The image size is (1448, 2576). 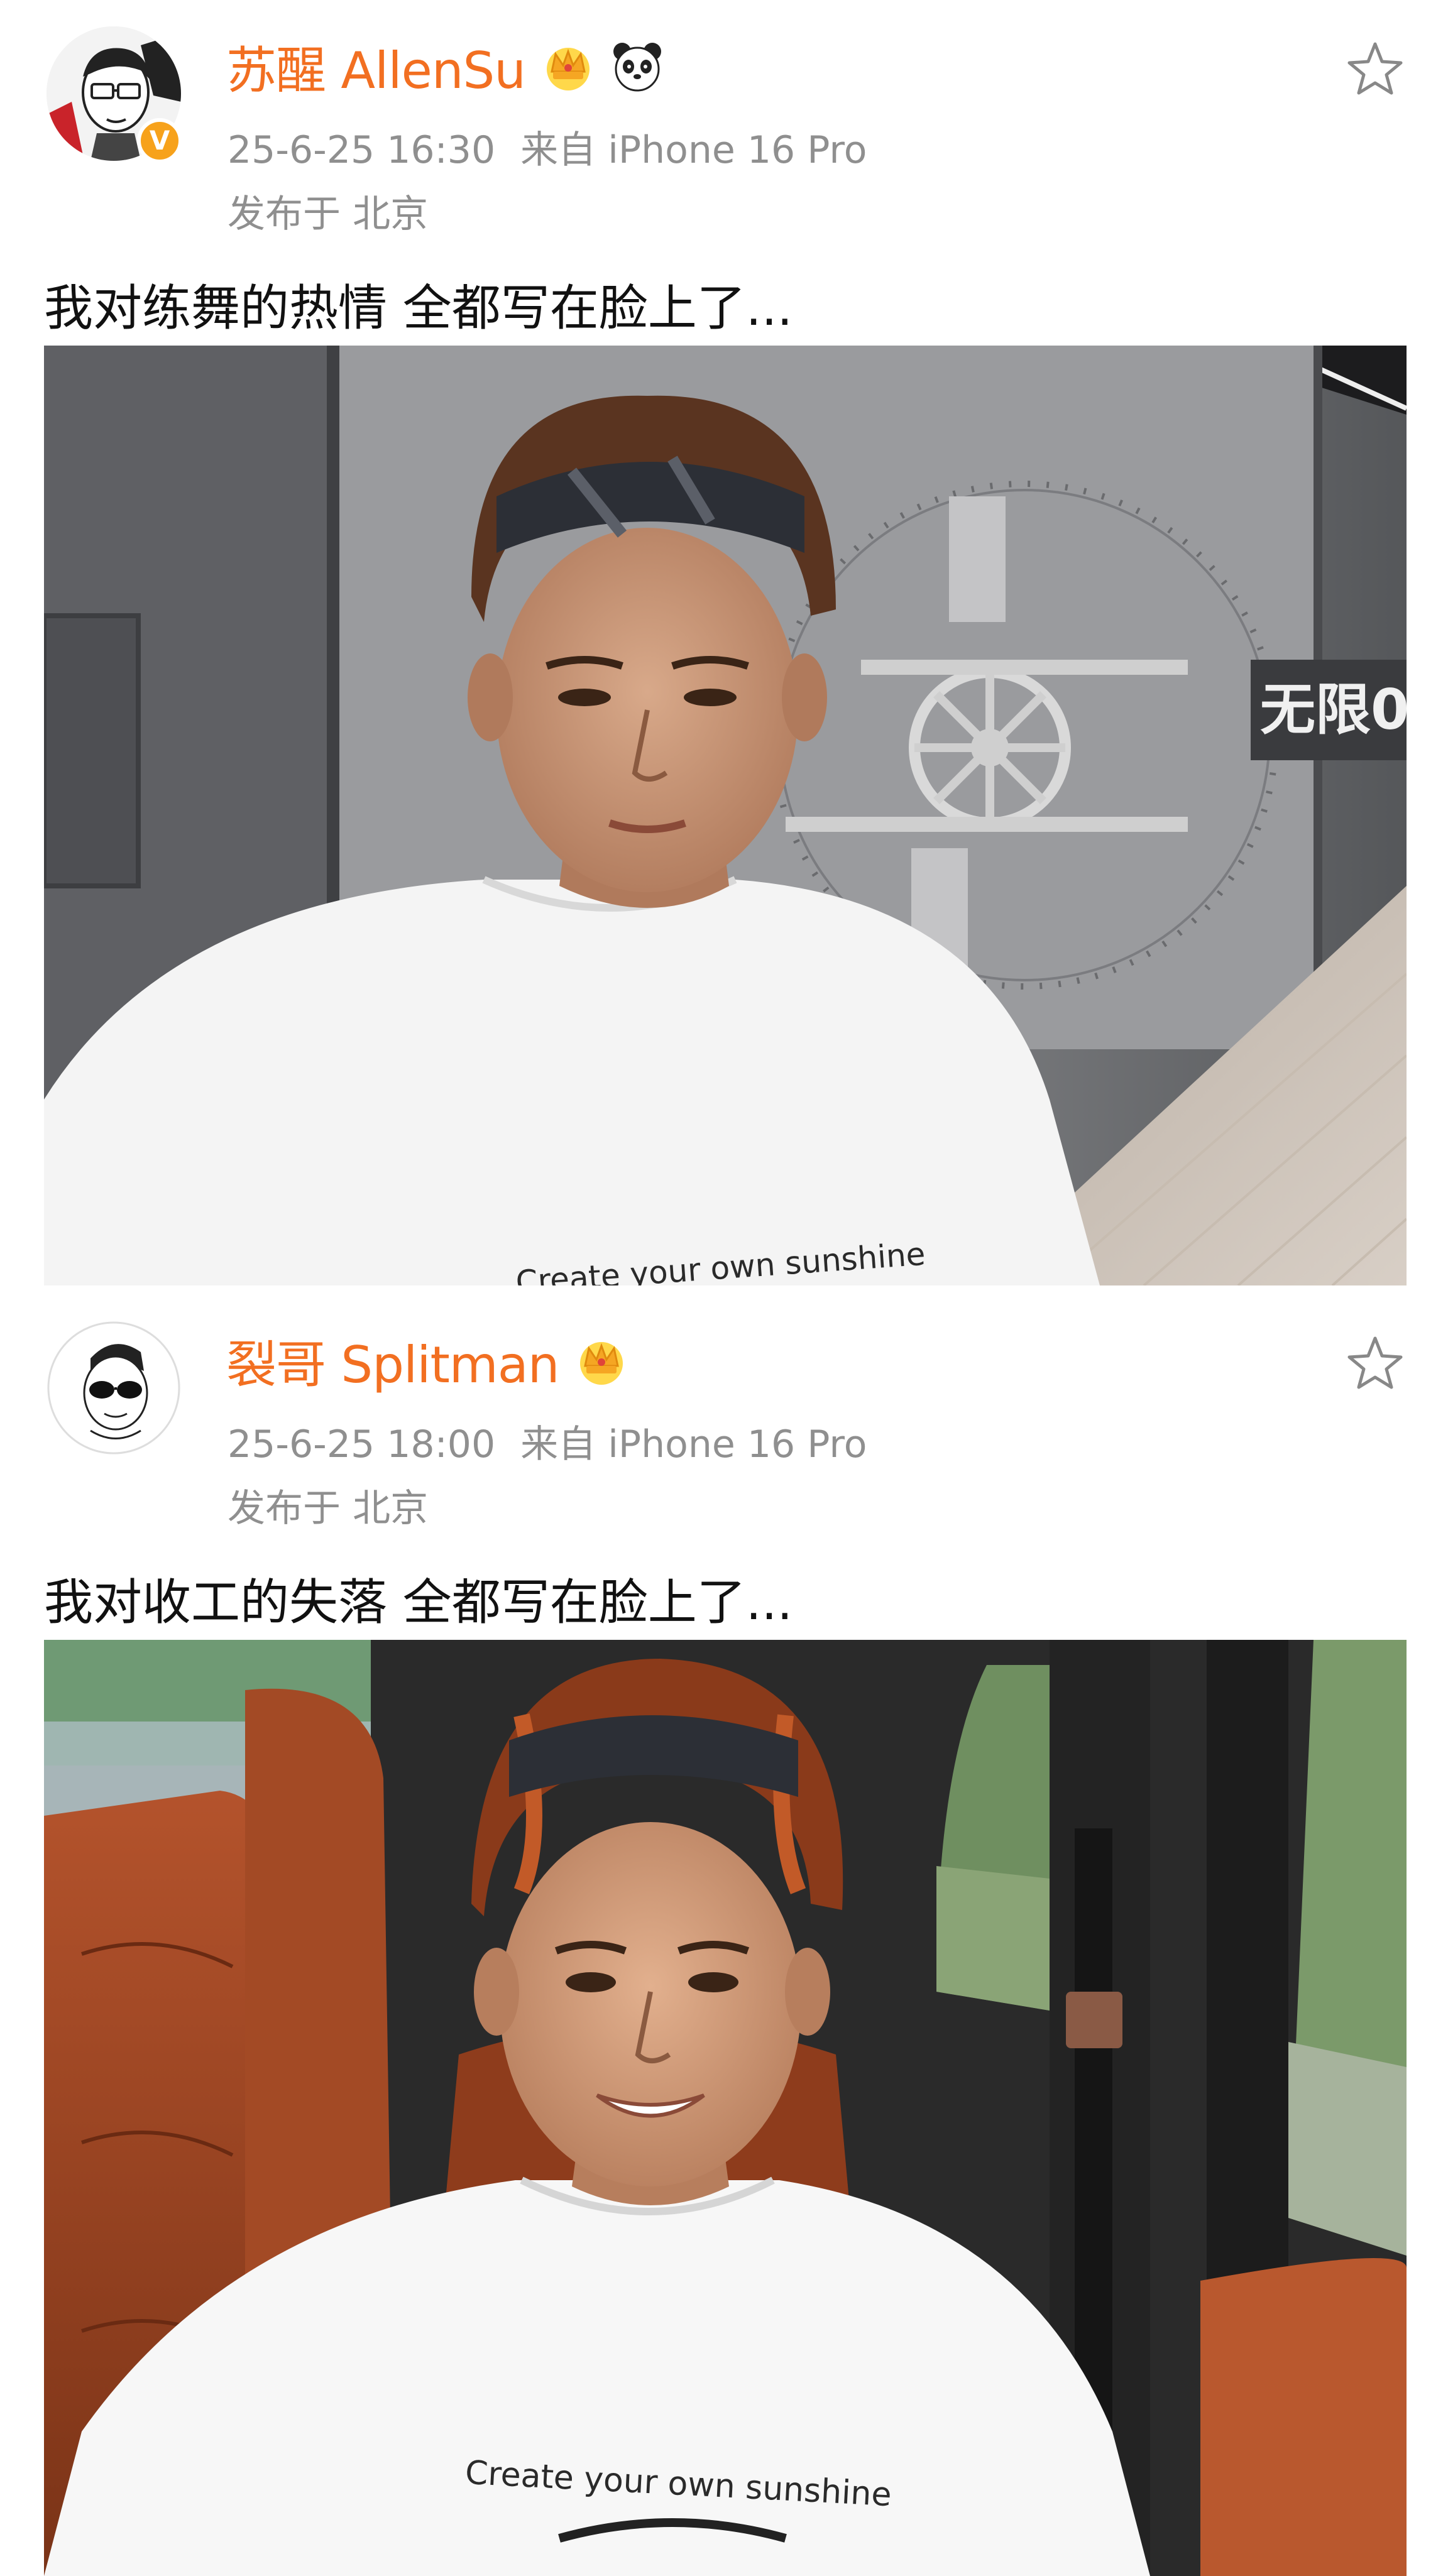 What do you see at coordinates (362, 150) in the screenshot?
I see `post-date: 25-6-25 16:30` at bounding box center [362, 150].